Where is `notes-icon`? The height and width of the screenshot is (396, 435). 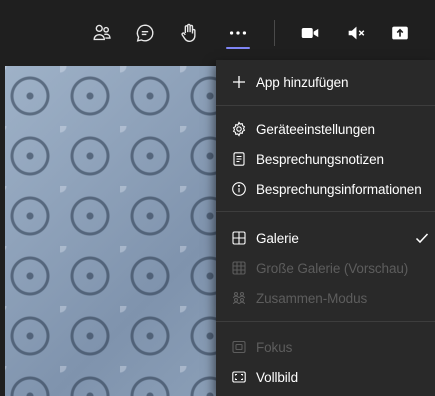
notes-icon is located at coordinates (239, 159).